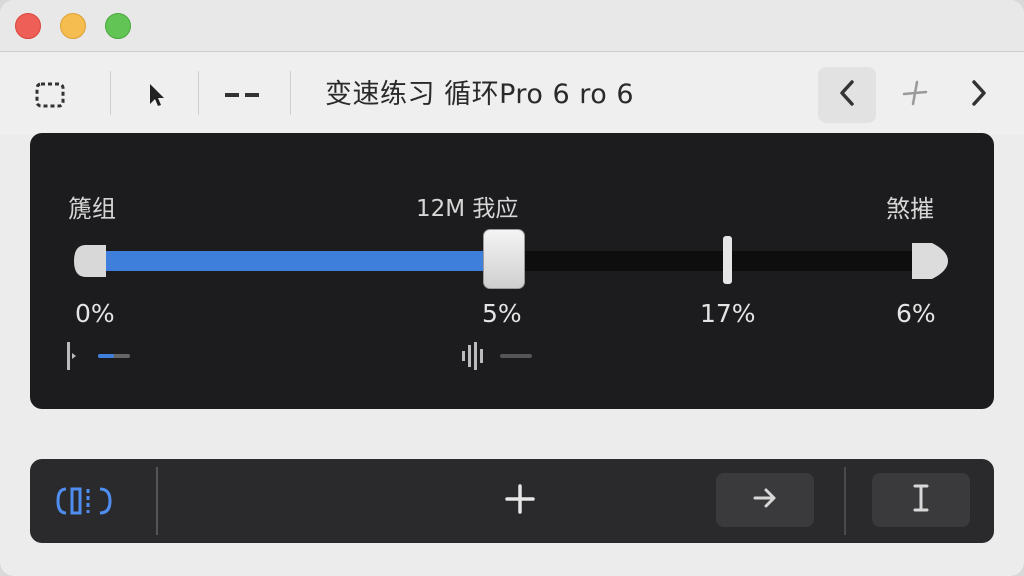 This screenshot has width=1024, height=576. I want to click on arrow-right-icon, so click(765, 500).